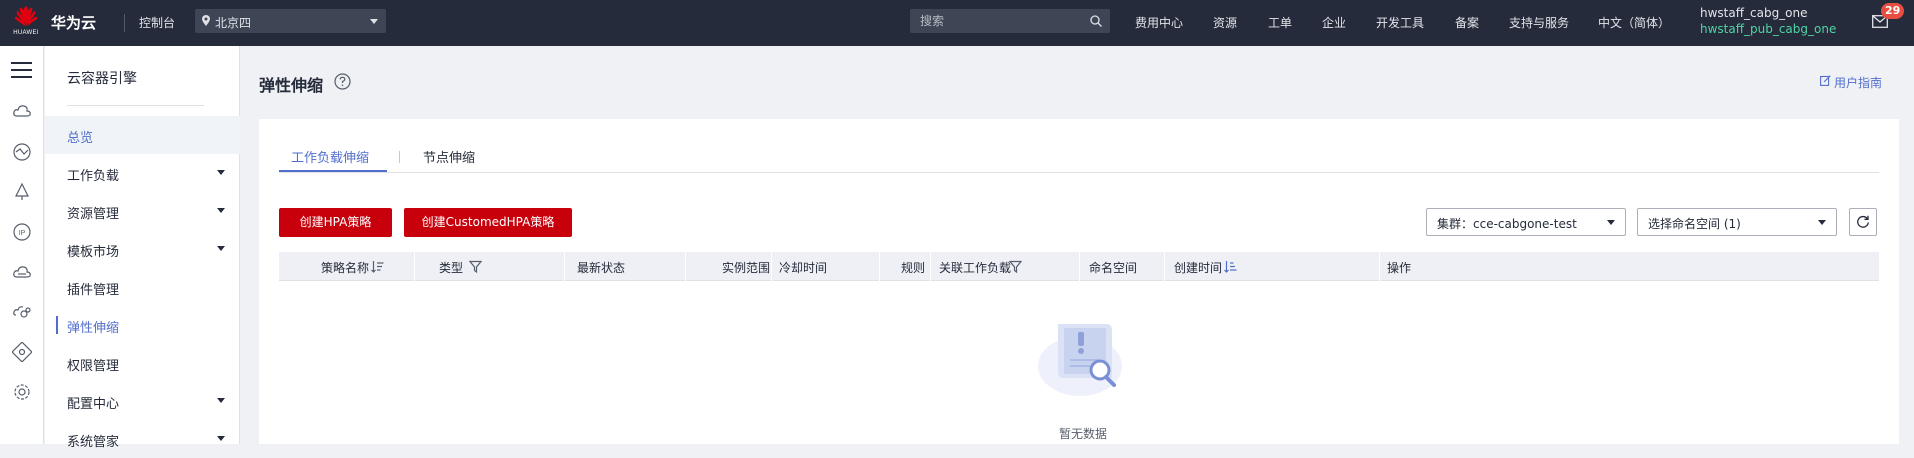 The image size is (1914, 458). Describe the element at coordinates (22, 245) in the screenshot. I see `service-icon-rail: IP` at that location.